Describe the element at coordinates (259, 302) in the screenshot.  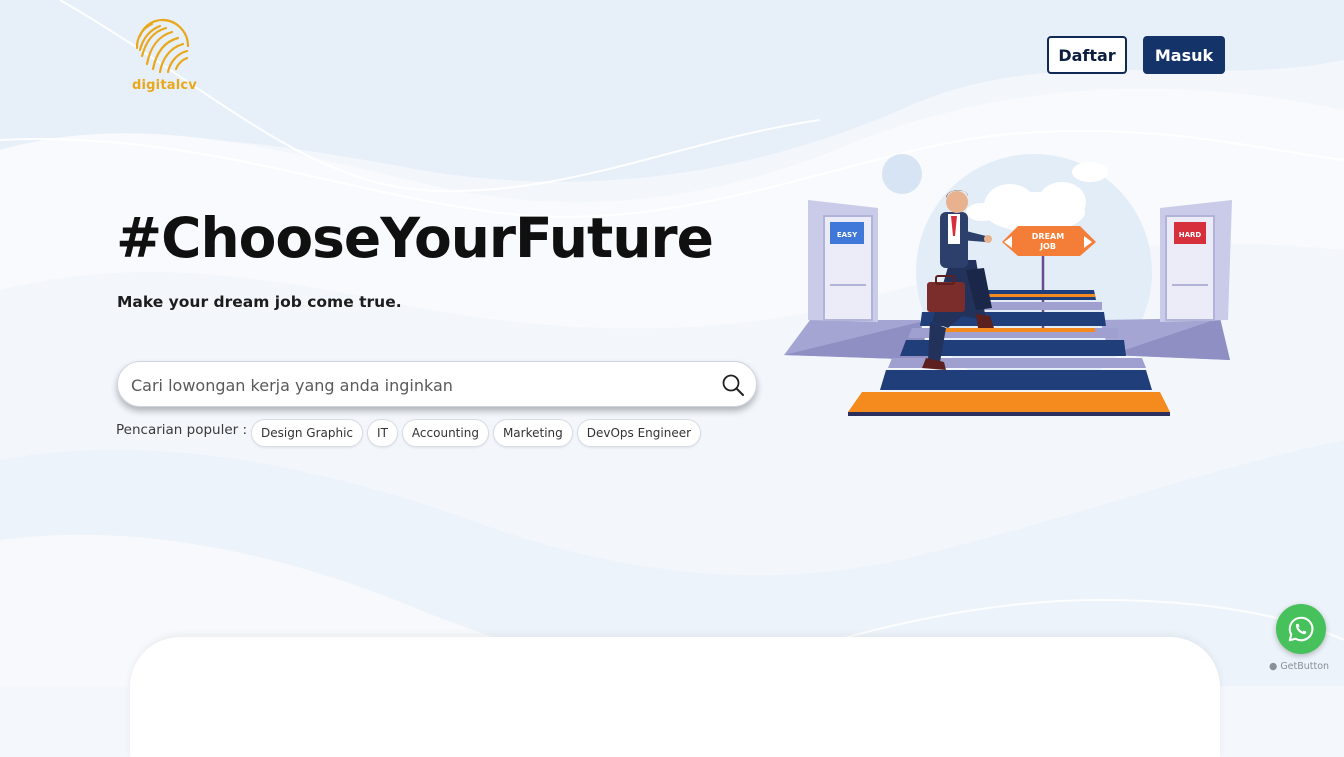
I see `hero-subheadline: Make your dream job come true.` at that location.